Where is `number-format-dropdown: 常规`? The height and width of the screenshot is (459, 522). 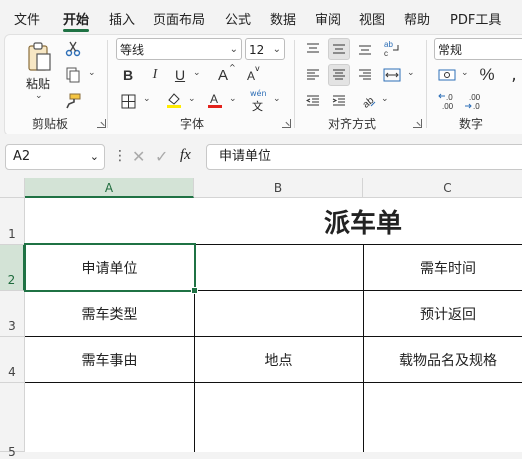
number-format-dropdown: 常规 is located at coordinates (478, 49).